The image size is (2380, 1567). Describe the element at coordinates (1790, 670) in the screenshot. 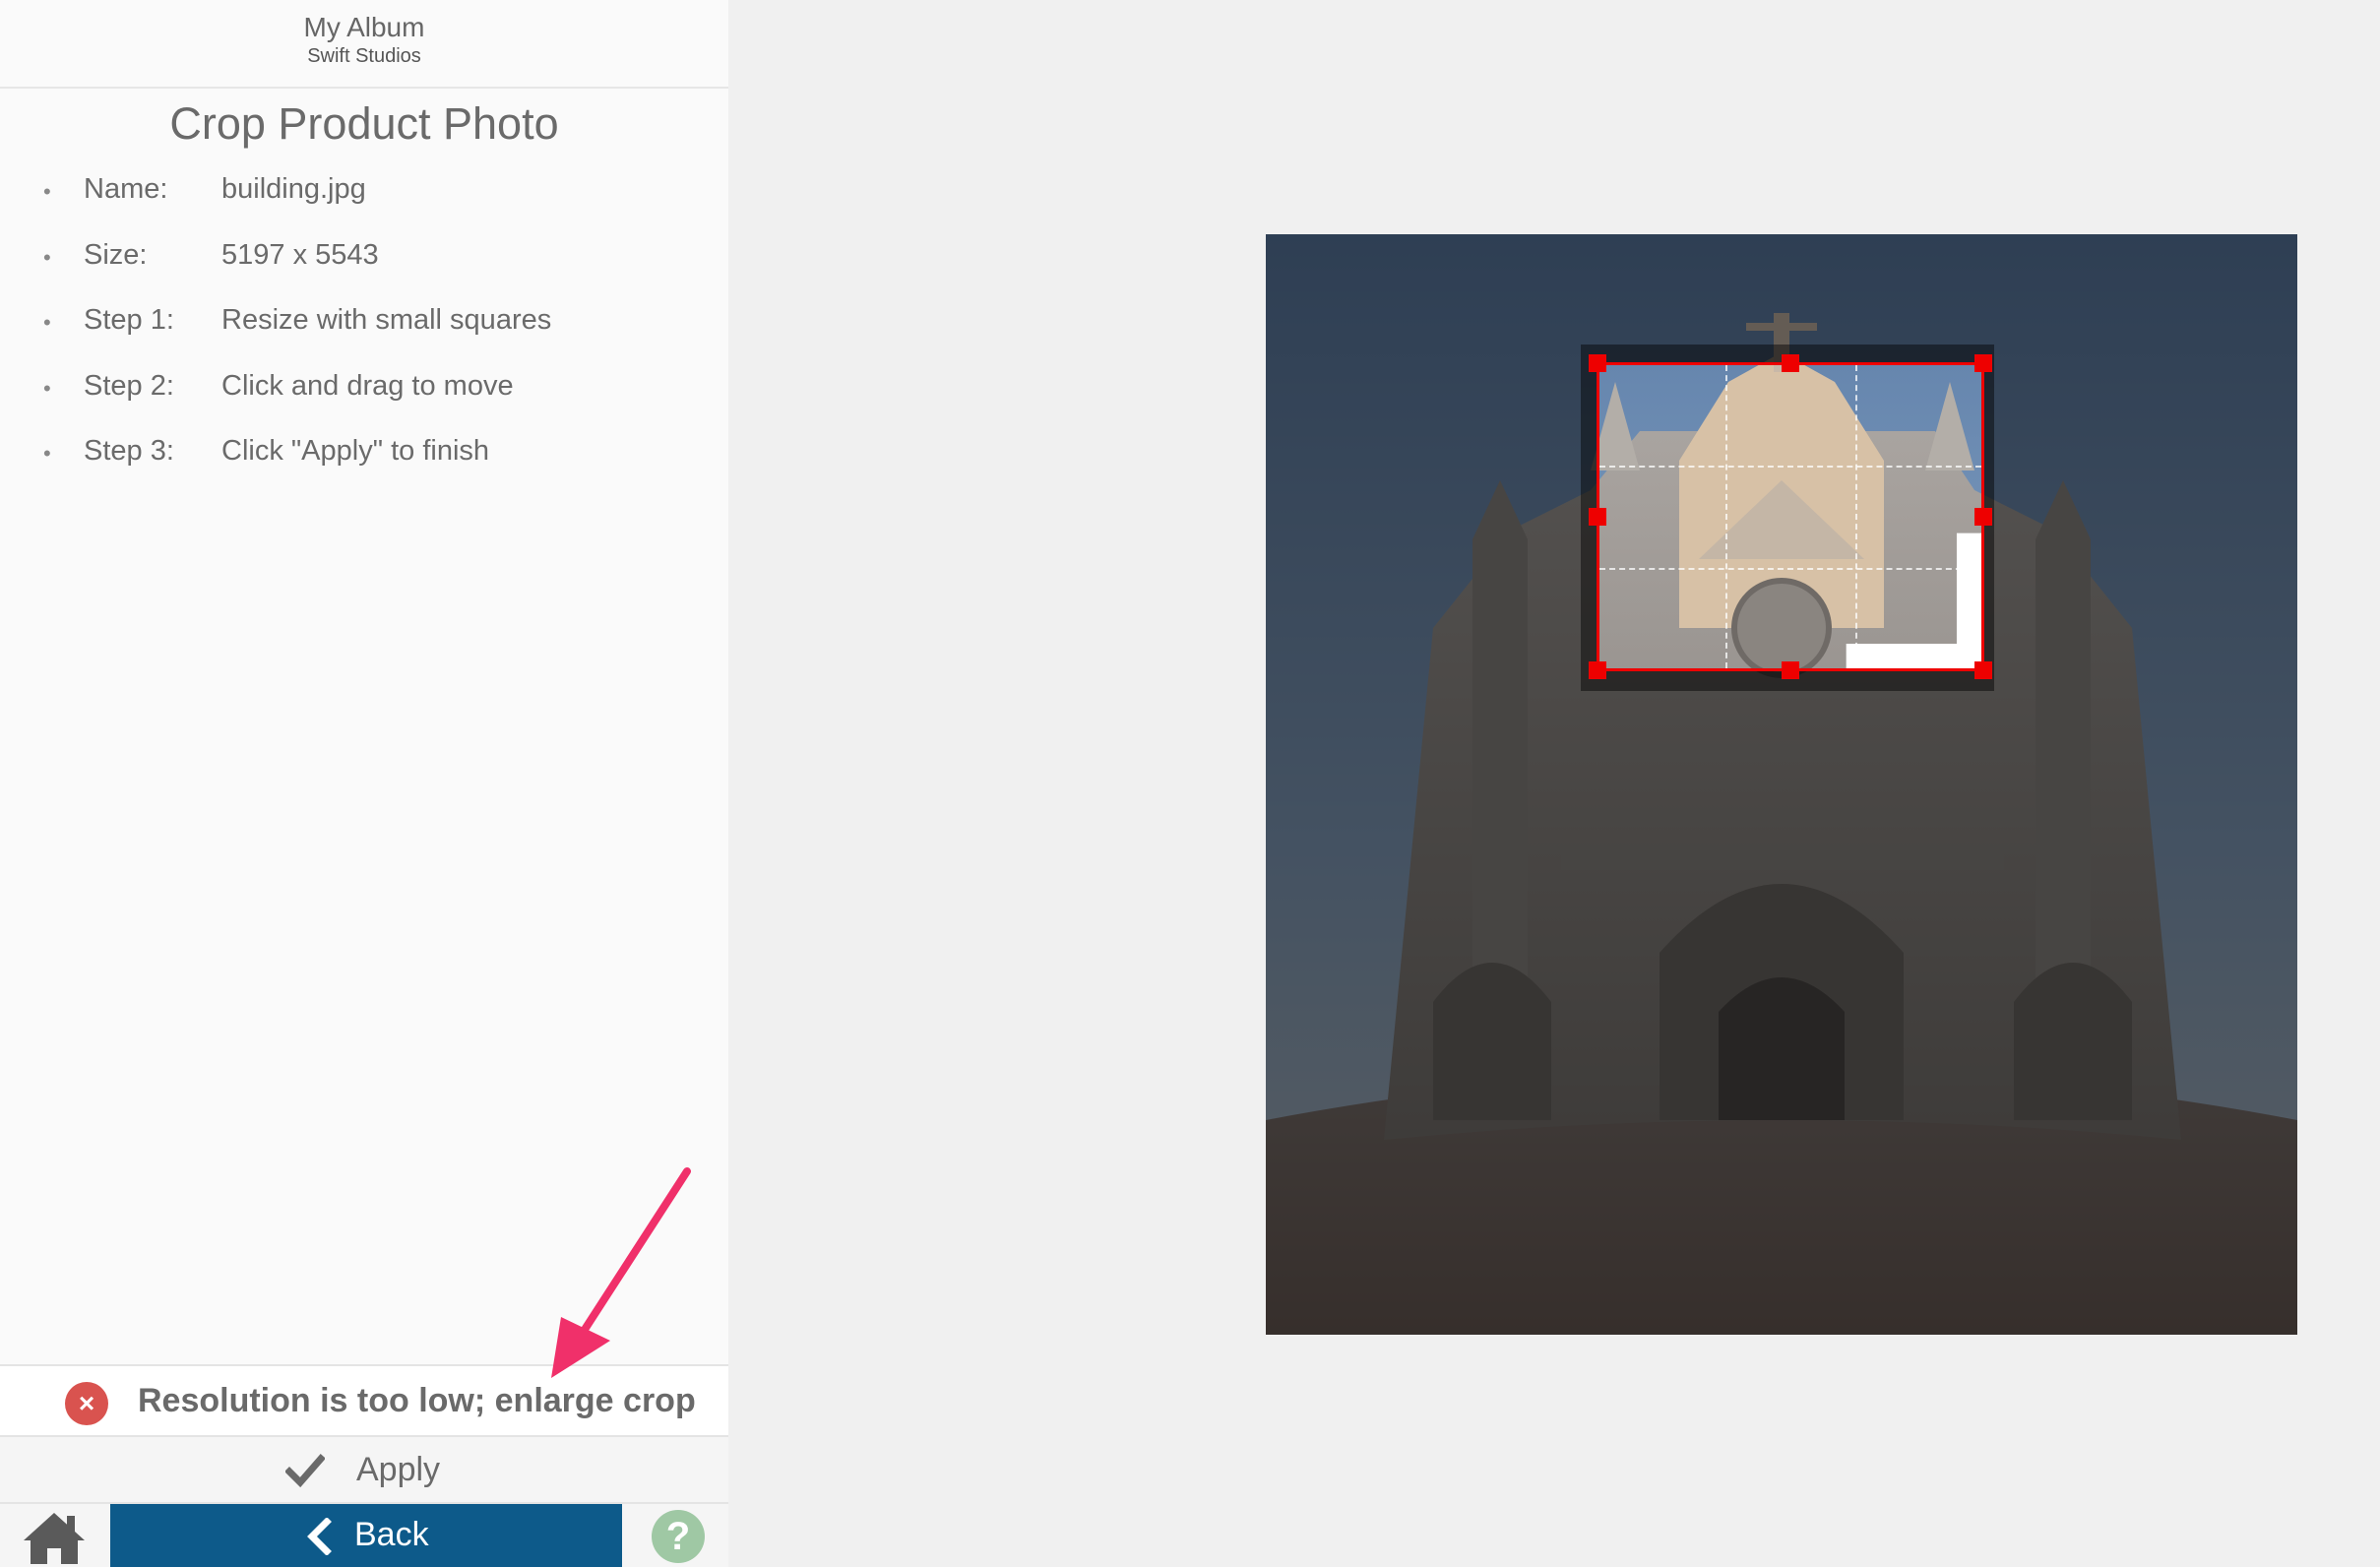

I see `crop-handle-bottom` at that location.